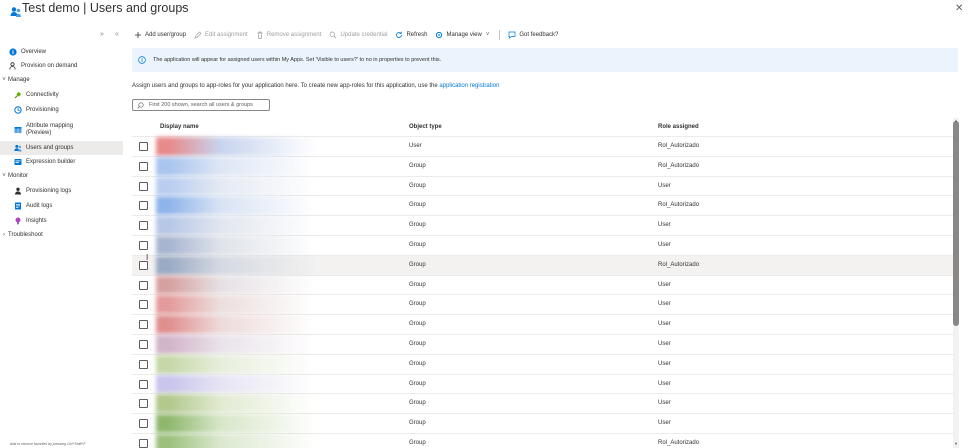 The image size is (975, 448). I want to click on sidebar-group-troubleshoot: › Troubleshoot, so click(61, 235).